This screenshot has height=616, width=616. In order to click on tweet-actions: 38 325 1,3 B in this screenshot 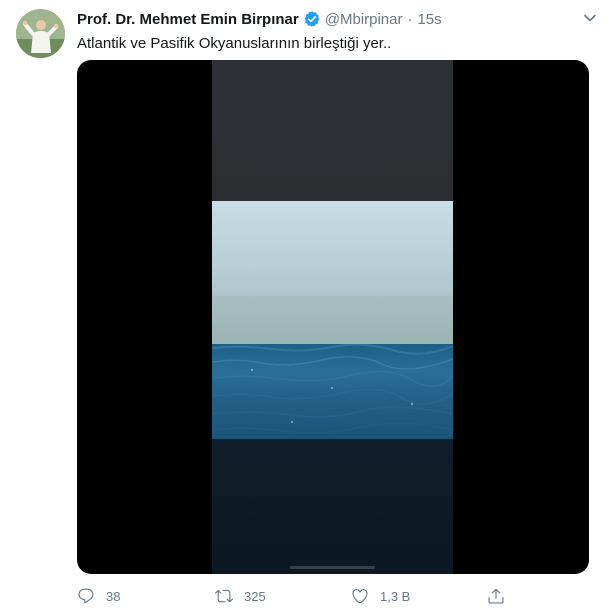, I will do `click(297, 596)`.